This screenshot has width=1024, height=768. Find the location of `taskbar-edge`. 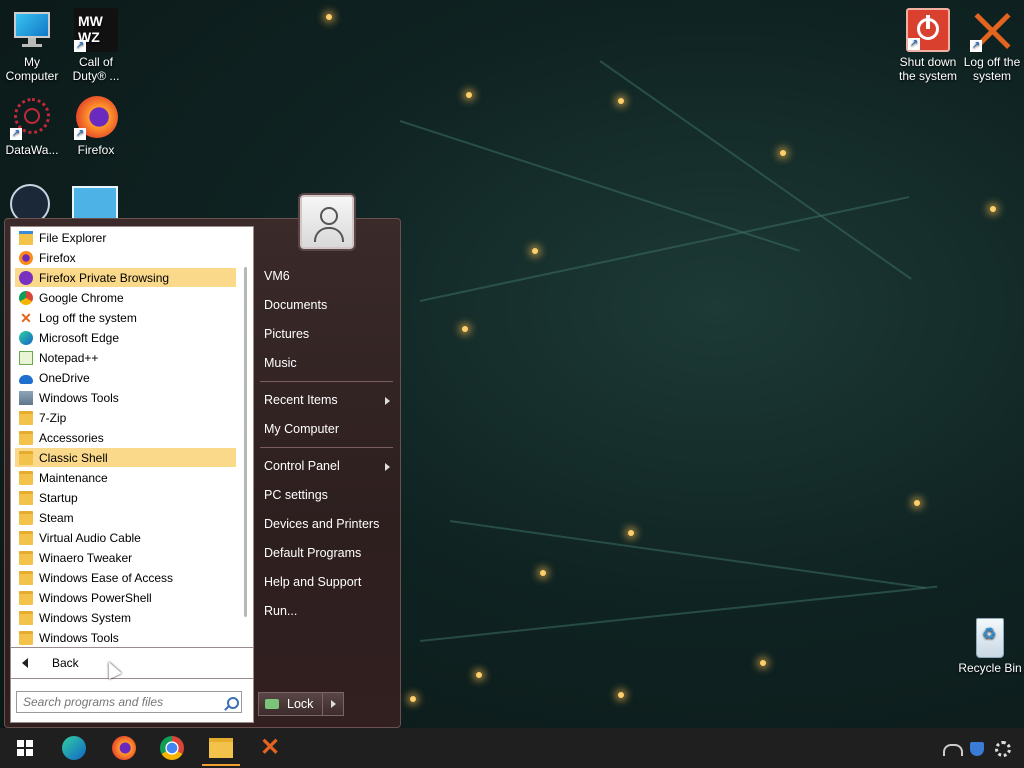

taskbar-edge is located at coordinates (74, 748).